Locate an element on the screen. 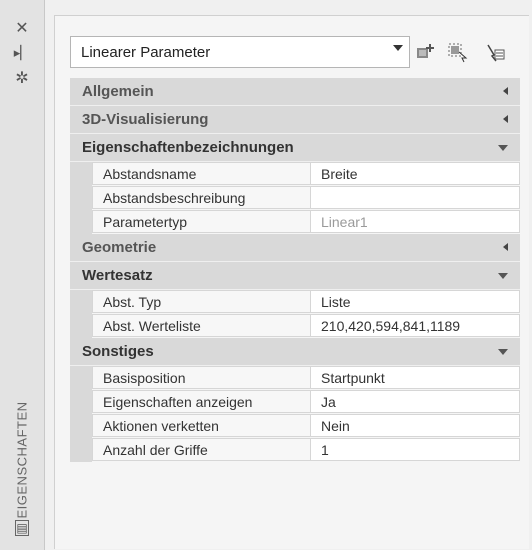 This screenshot has height=550, width=532. pin-icon: ▸▏ is located at coordinates (22, 53).